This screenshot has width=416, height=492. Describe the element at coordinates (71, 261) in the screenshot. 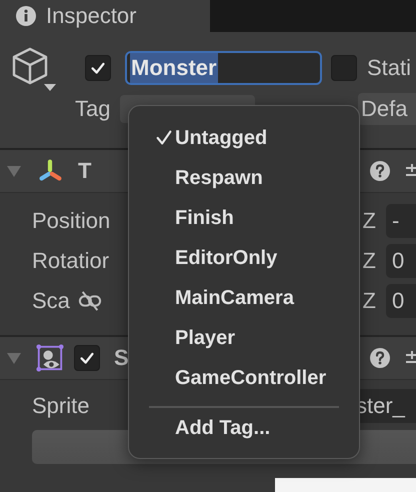

I see `property-label: Rotatior` at that location.